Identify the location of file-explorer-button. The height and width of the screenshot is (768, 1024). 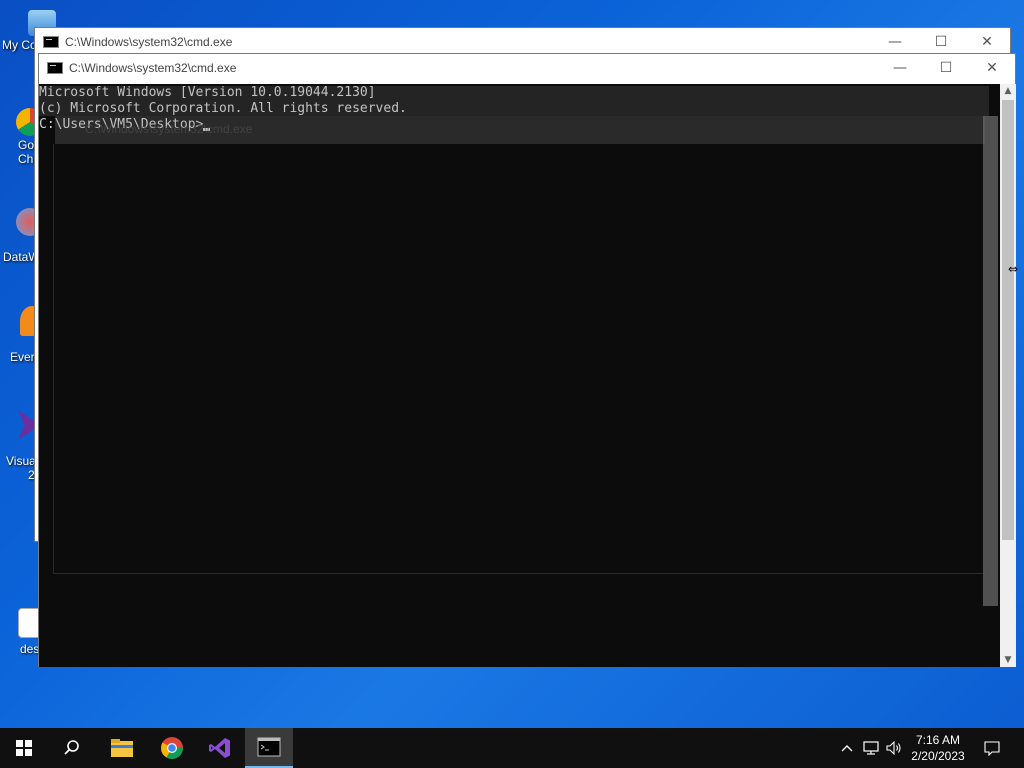
(122, 748).